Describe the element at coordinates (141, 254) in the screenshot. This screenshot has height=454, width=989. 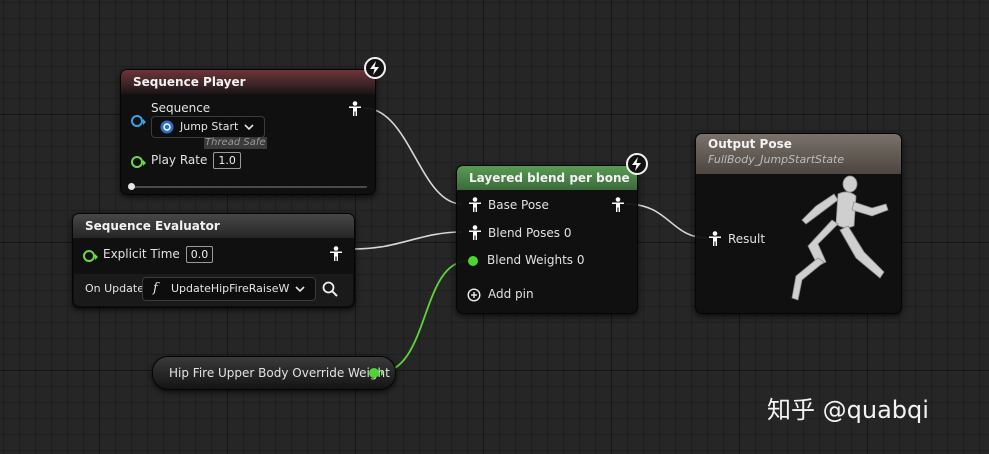
I see `explicit-time-label: Explicit Time` at that location.